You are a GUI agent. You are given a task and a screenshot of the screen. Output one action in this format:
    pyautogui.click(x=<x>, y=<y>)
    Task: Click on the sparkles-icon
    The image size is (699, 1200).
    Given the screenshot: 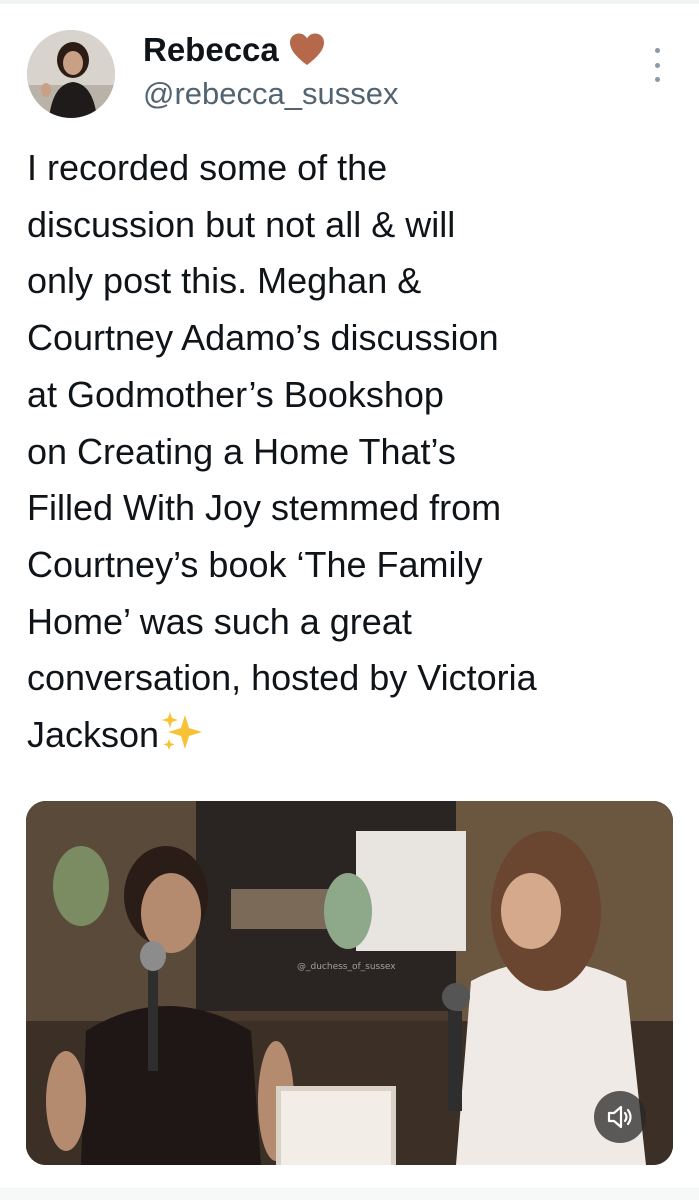 What is the action you would take?
    pyautogui.click(x=182, y=732)
    